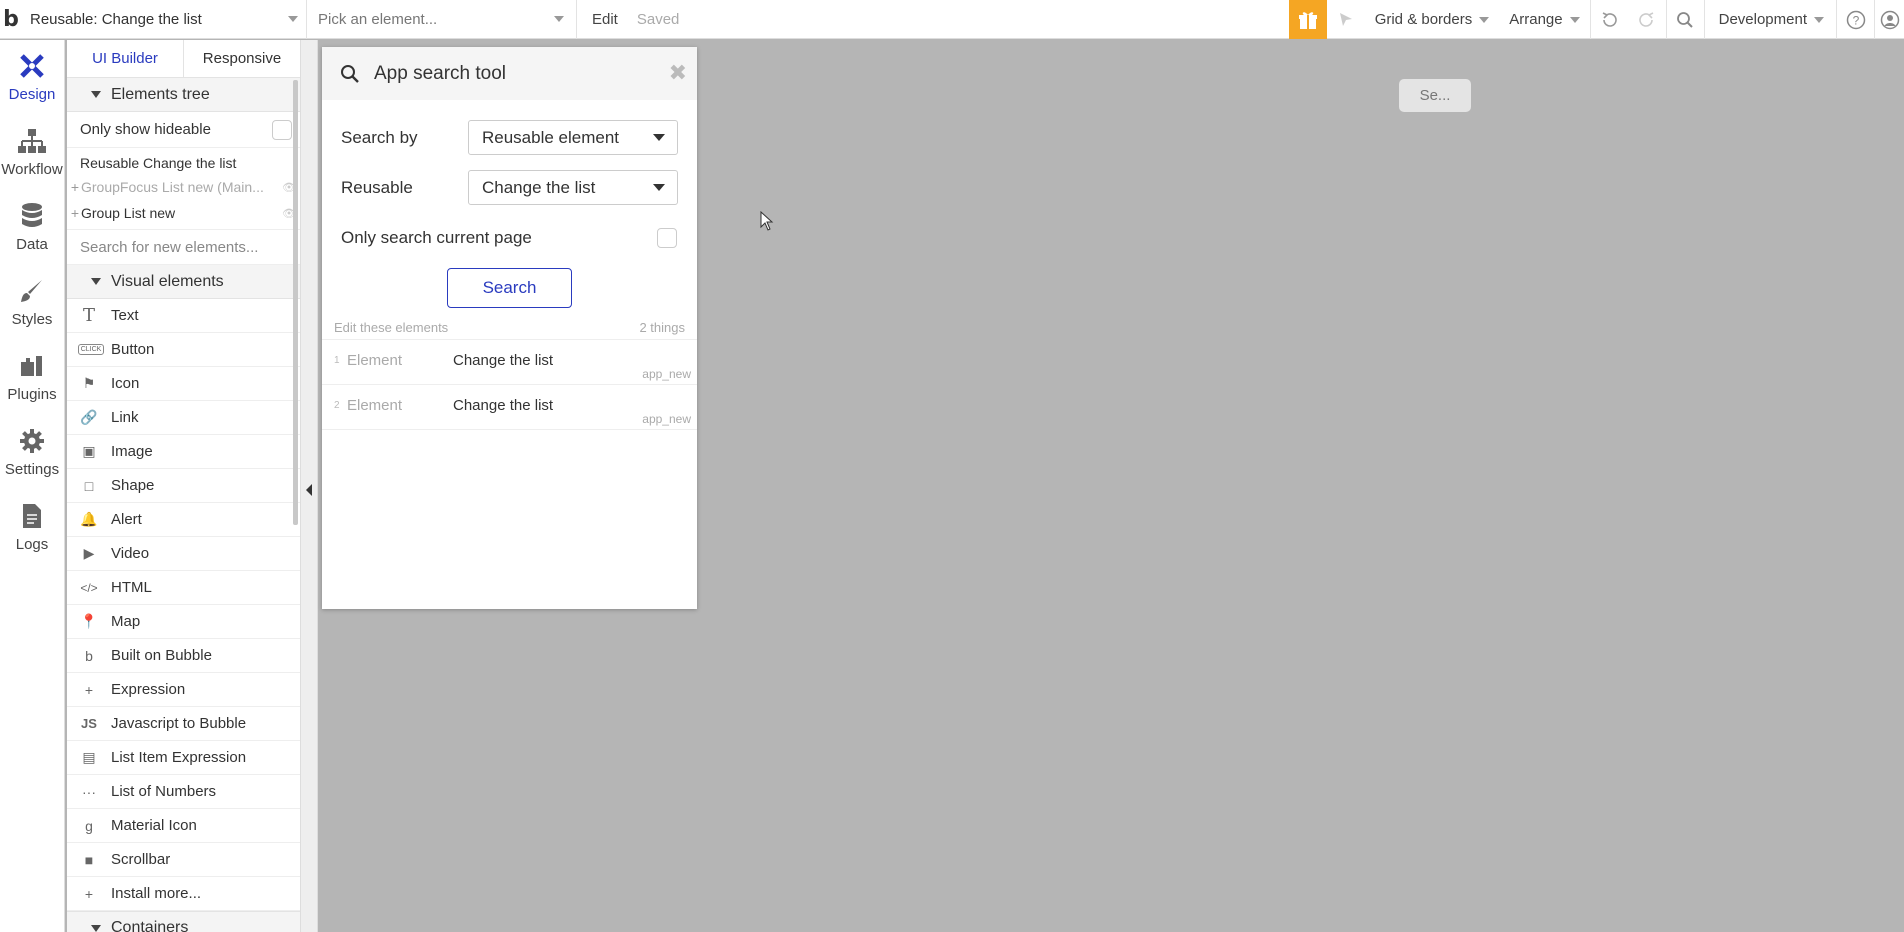  What do you see at coordinates (1307, 19) in the screenshot?
I see `gift-icon` at bounding box center [1307, 19].